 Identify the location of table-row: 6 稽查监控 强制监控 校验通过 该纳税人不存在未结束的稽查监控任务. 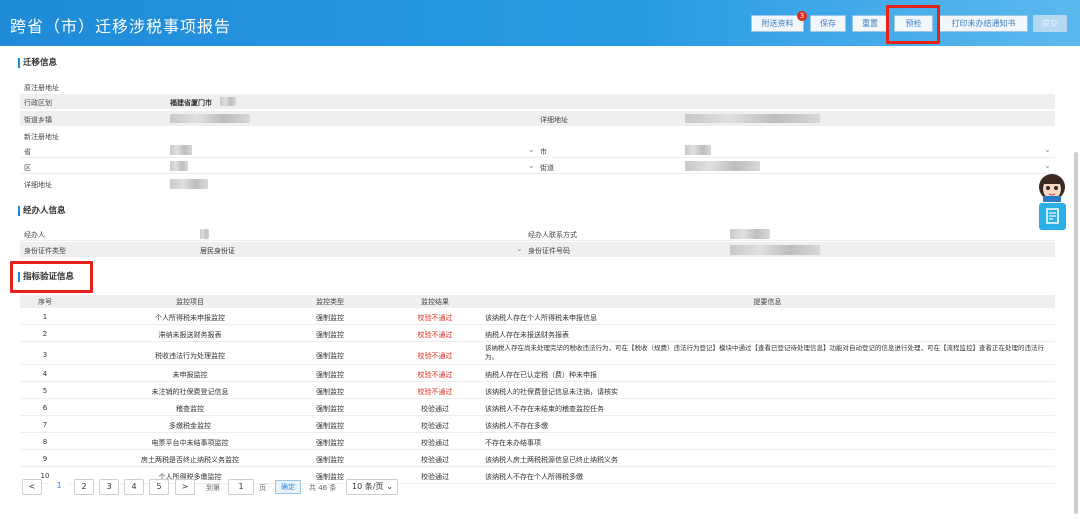
(537, 408).